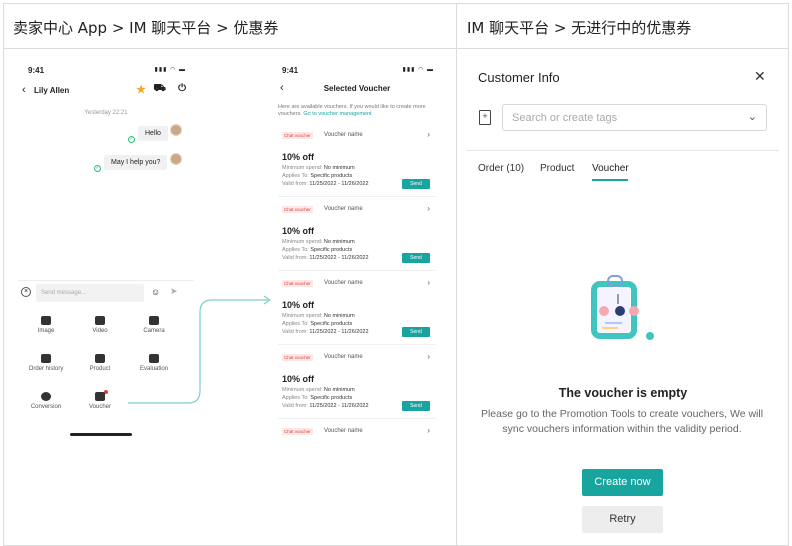  What do you see at coordinates (155, 292) in the screenshot?
I see `emoji-icon: ☺` at bounding box center [155, 292].